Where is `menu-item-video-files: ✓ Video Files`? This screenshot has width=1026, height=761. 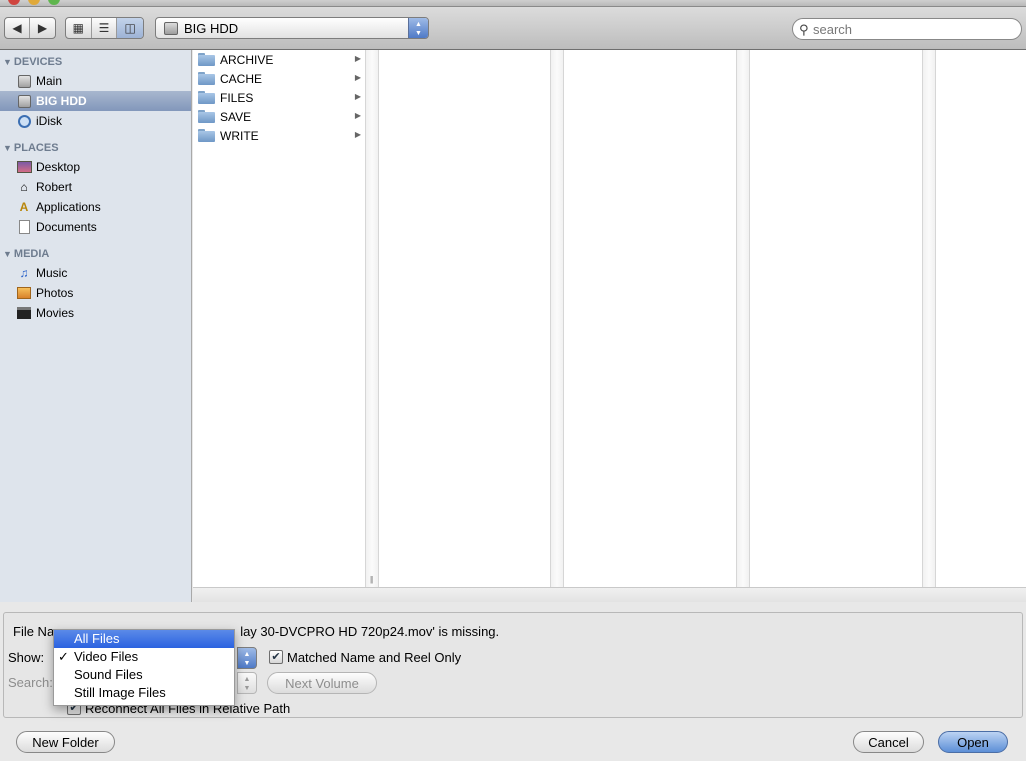 menu-item-video-files: ✓ Video Files is located at coordinates (144, 657).